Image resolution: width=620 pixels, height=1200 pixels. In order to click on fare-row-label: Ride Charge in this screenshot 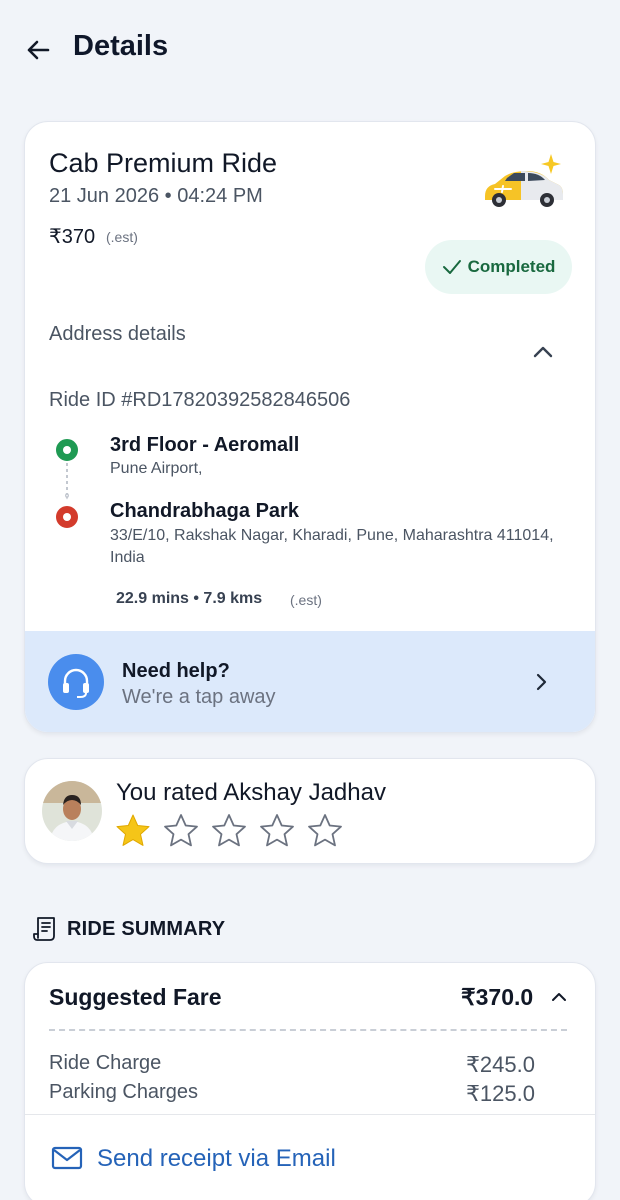, I will do `click(105, 1063)`.